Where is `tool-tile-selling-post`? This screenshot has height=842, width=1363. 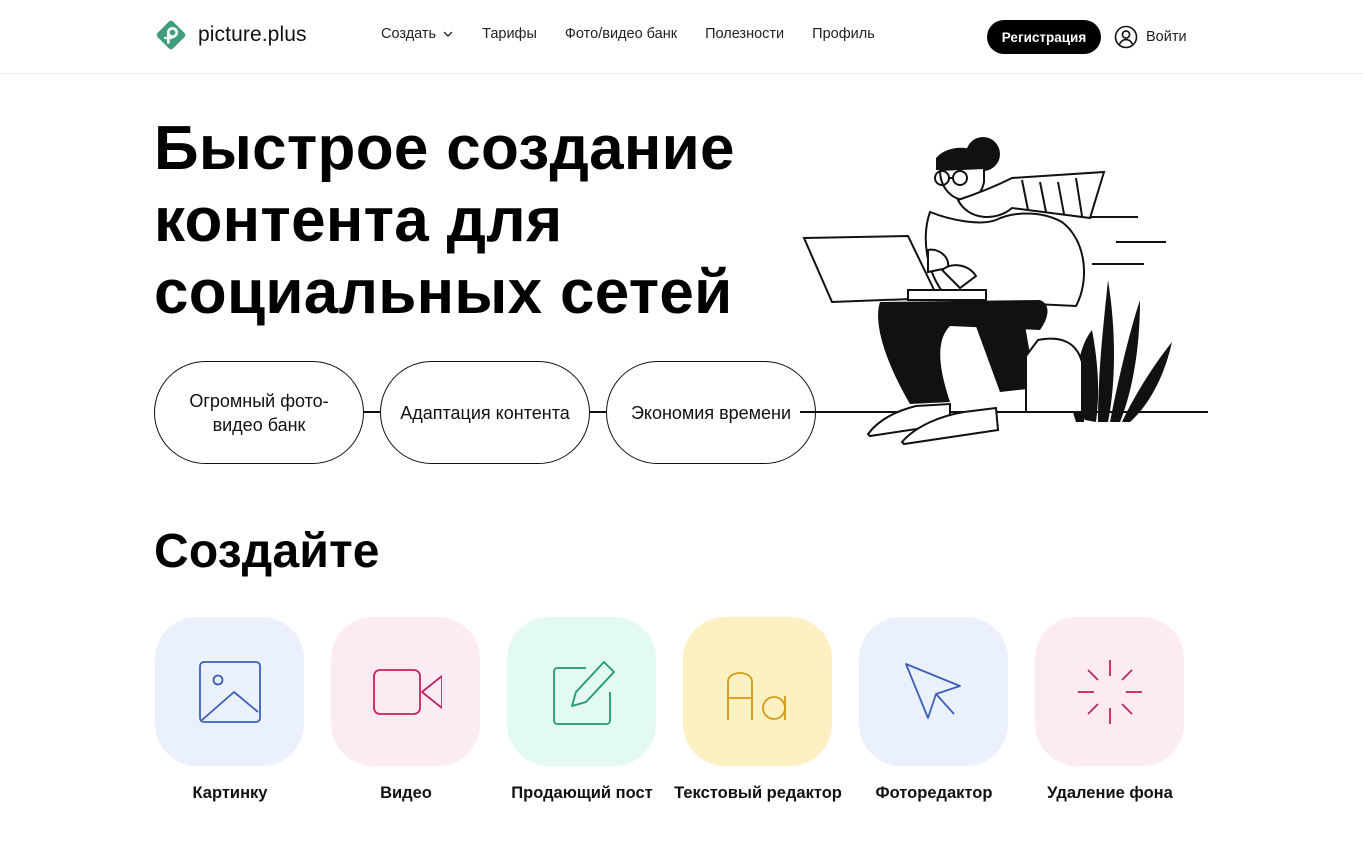
tool-tile-selling-post is located at coordinates (581, 691).